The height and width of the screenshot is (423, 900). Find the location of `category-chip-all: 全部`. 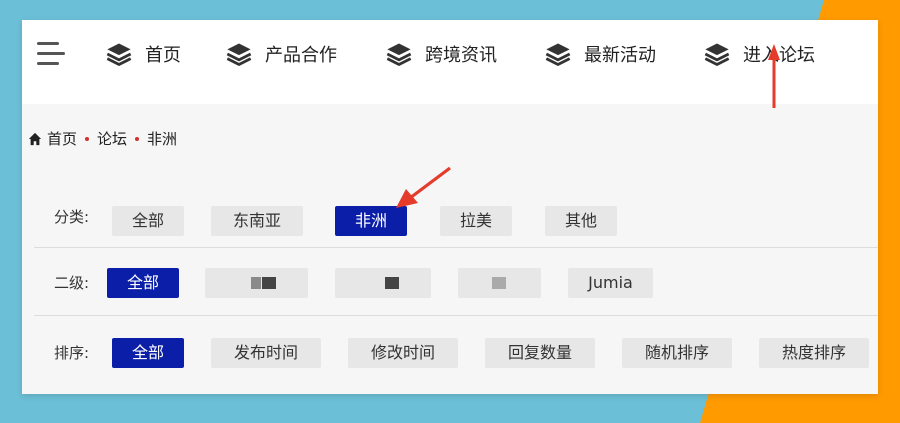

category-chip-all: 全部 is located at coordinates (148, 221).